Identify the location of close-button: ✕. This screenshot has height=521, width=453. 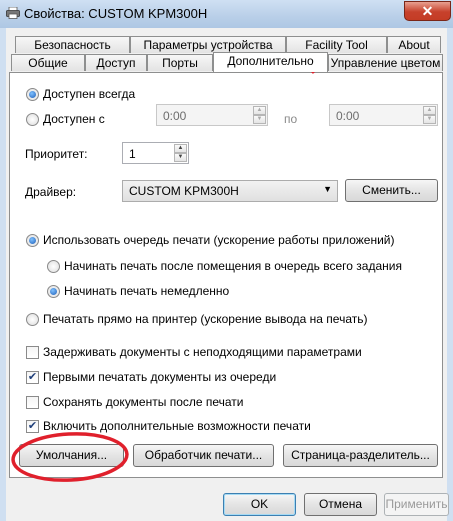
(427, 11).